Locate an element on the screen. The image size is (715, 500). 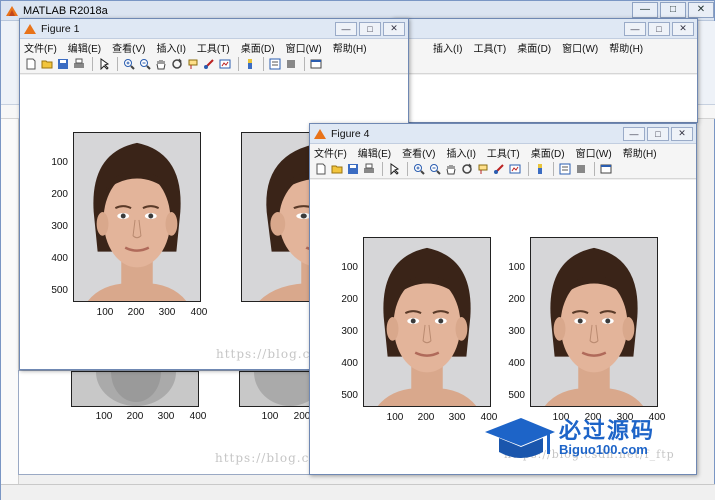
ytick-label: 500 is located at coordinates (349, 395).